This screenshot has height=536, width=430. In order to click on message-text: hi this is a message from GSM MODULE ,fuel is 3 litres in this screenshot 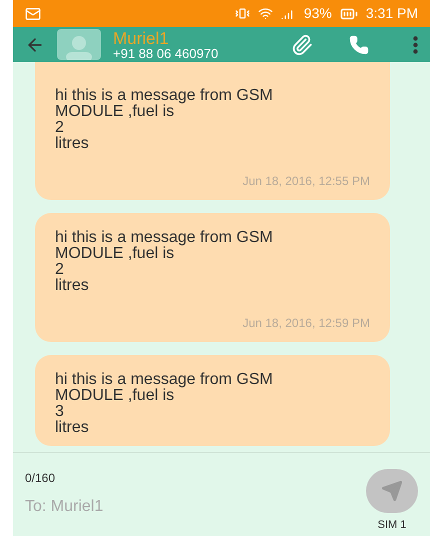, I will do `click(164, 404)`.